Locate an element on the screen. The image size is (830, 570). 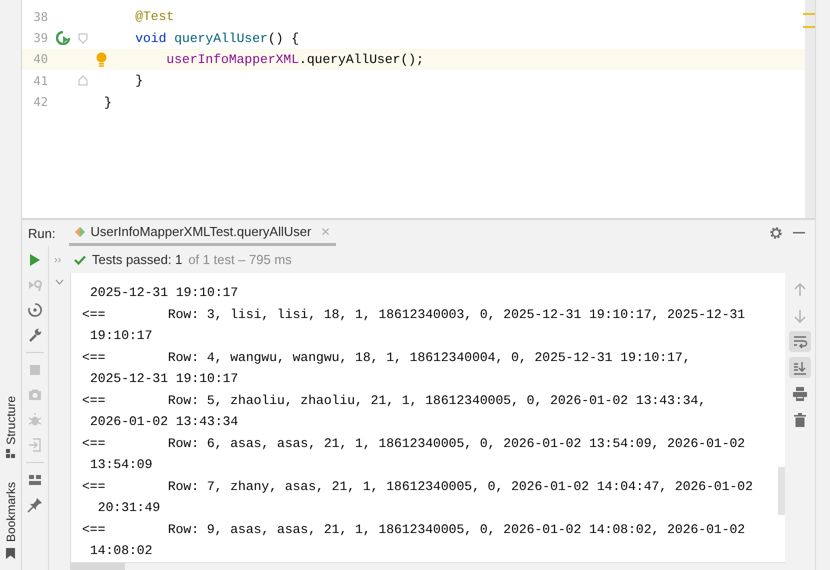
settings-icon is located at coordinates (776, 233).